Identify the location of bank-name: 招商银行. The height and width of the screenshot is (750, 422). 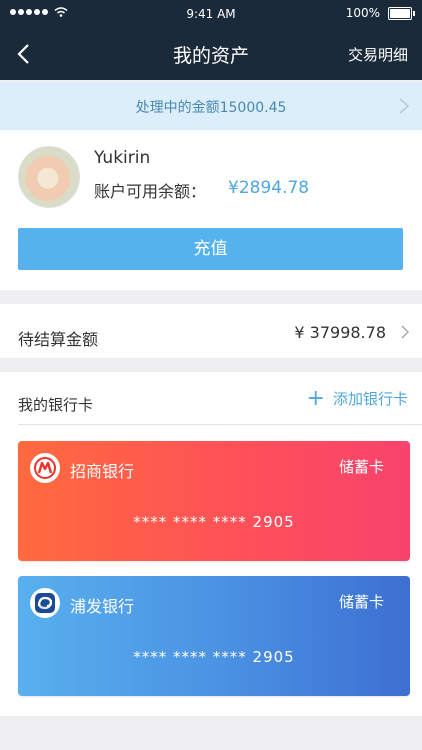
(102, 471).